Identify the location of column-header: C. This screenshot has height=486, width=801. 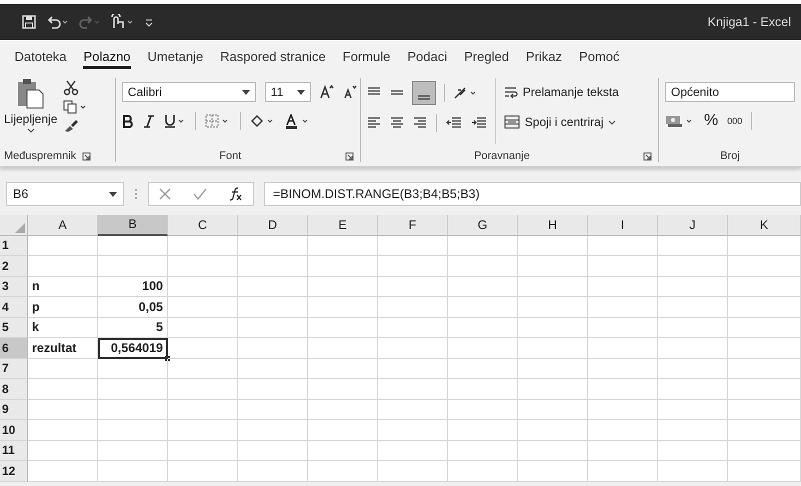
(203, 225).